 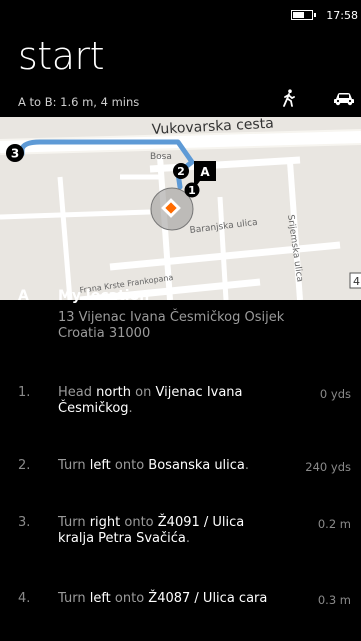 I want to click on address-line-1: 13 Vijenac Ivana Česmičkog Osijek, so click(x=171, y=317).